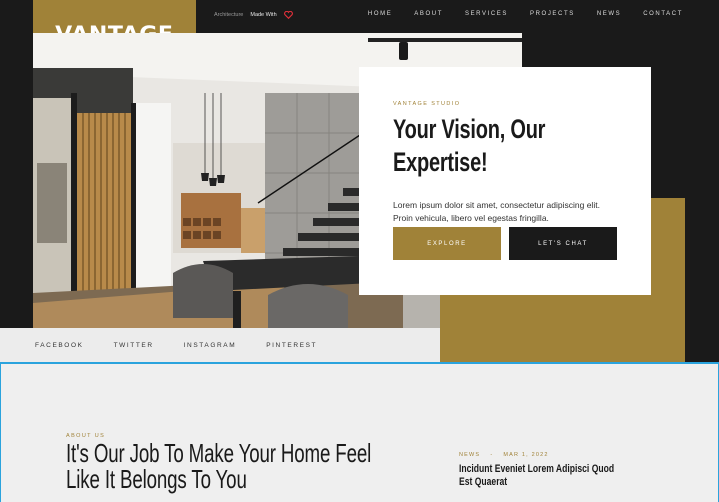 The width and height of the screenshot is (719, 502). Describe the element at coordinates (552, 14) in the screenshot. I see `nav-projects: PROJECTS` at that location.